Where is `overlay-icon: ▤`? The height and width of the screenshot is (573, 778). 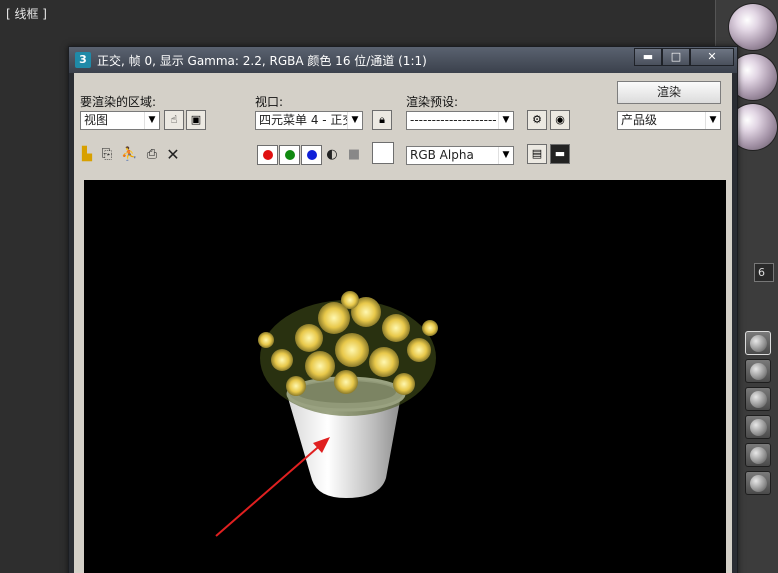 overlay-icon: ▤ is located at coordinates (537, 153).